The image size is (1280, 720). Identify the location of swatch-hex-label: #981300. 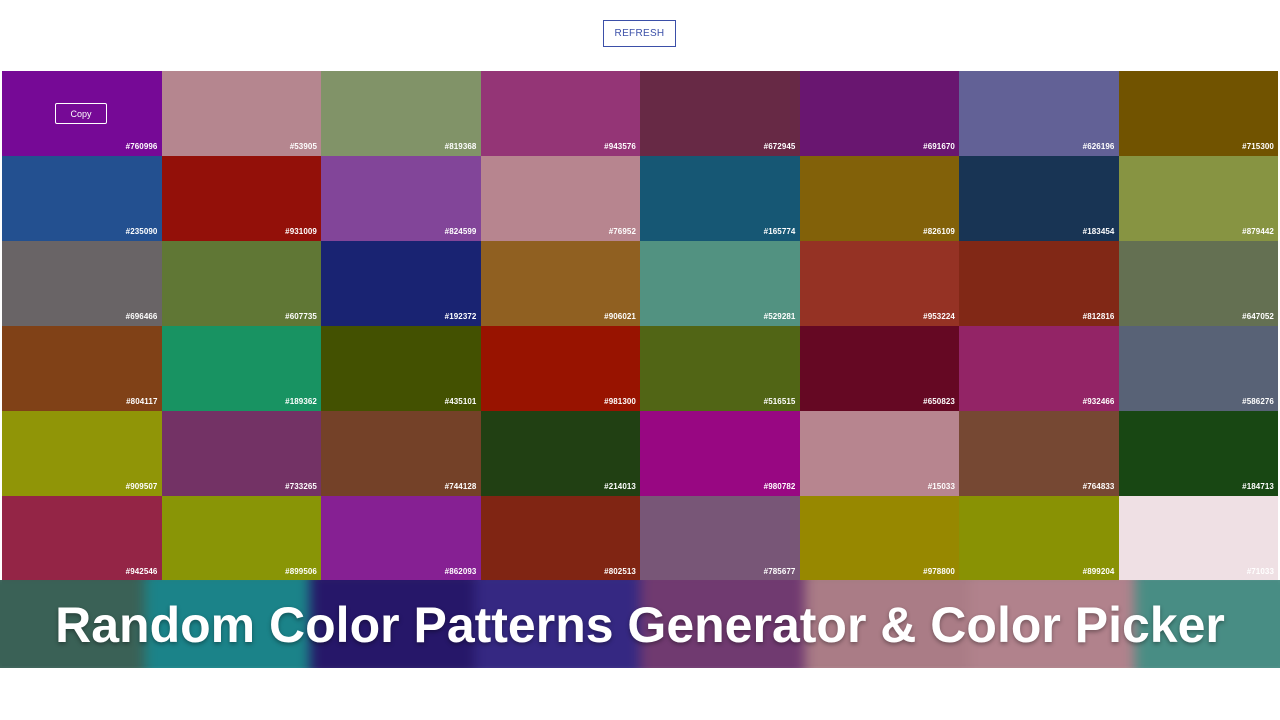
(620, 401).